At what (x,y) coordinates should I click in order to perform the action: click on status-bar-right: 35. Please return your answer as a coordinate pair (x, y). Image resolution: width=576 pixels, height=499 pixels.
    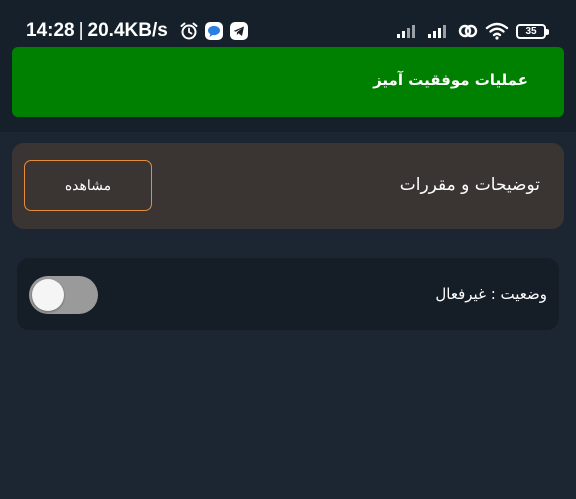
    Looking at the image, I should click on (469, 31).